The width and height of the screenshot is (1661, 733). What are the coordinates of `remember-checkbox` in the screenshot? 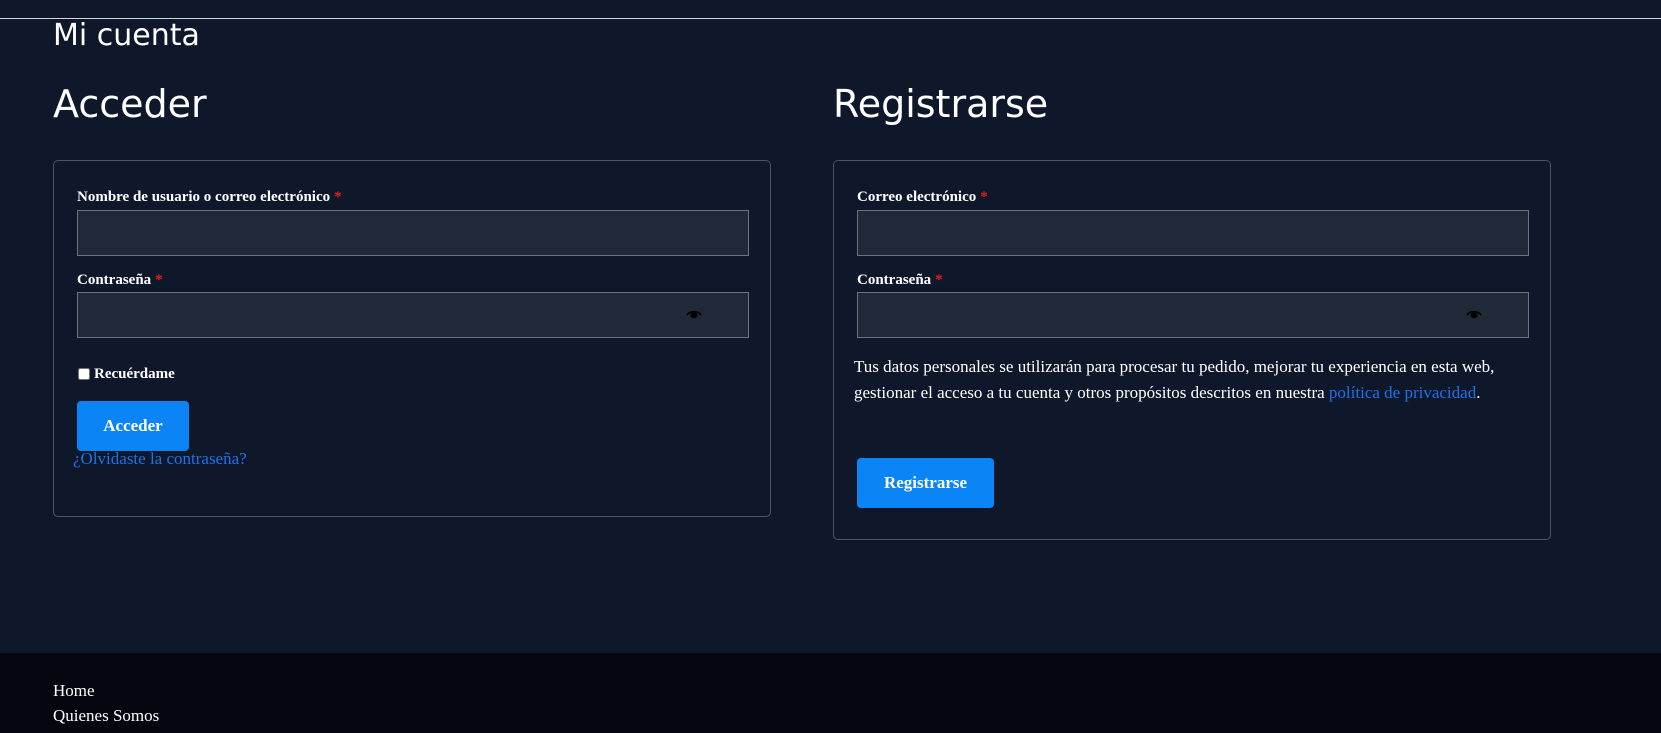 It's located at (84, 374).